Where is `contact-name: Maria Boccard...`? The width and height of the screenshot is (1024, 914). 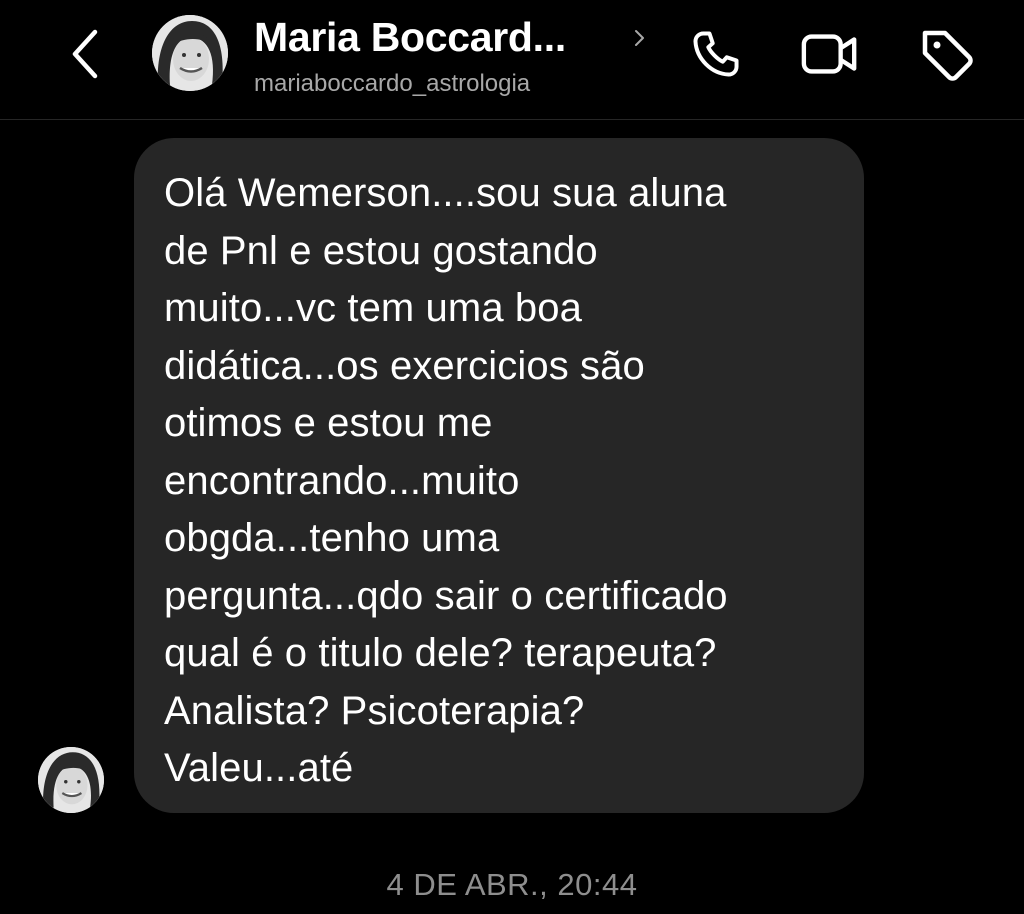
contact-name: Maria Boccard... is located at coordinates (410, 37).